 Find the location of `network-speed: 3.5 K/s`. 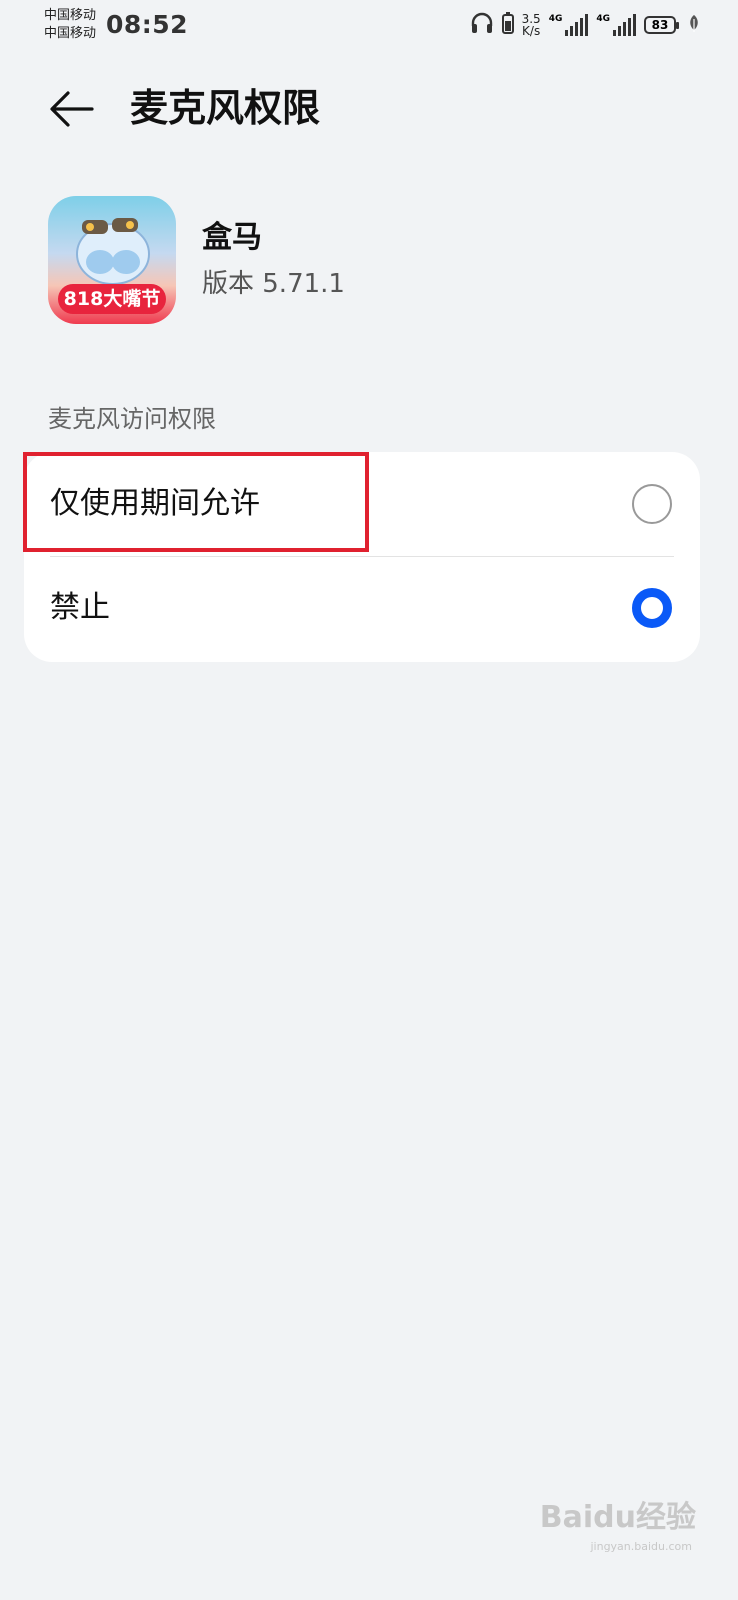

network-speed: 3.5 K/s is located at coordinates (531, 25).